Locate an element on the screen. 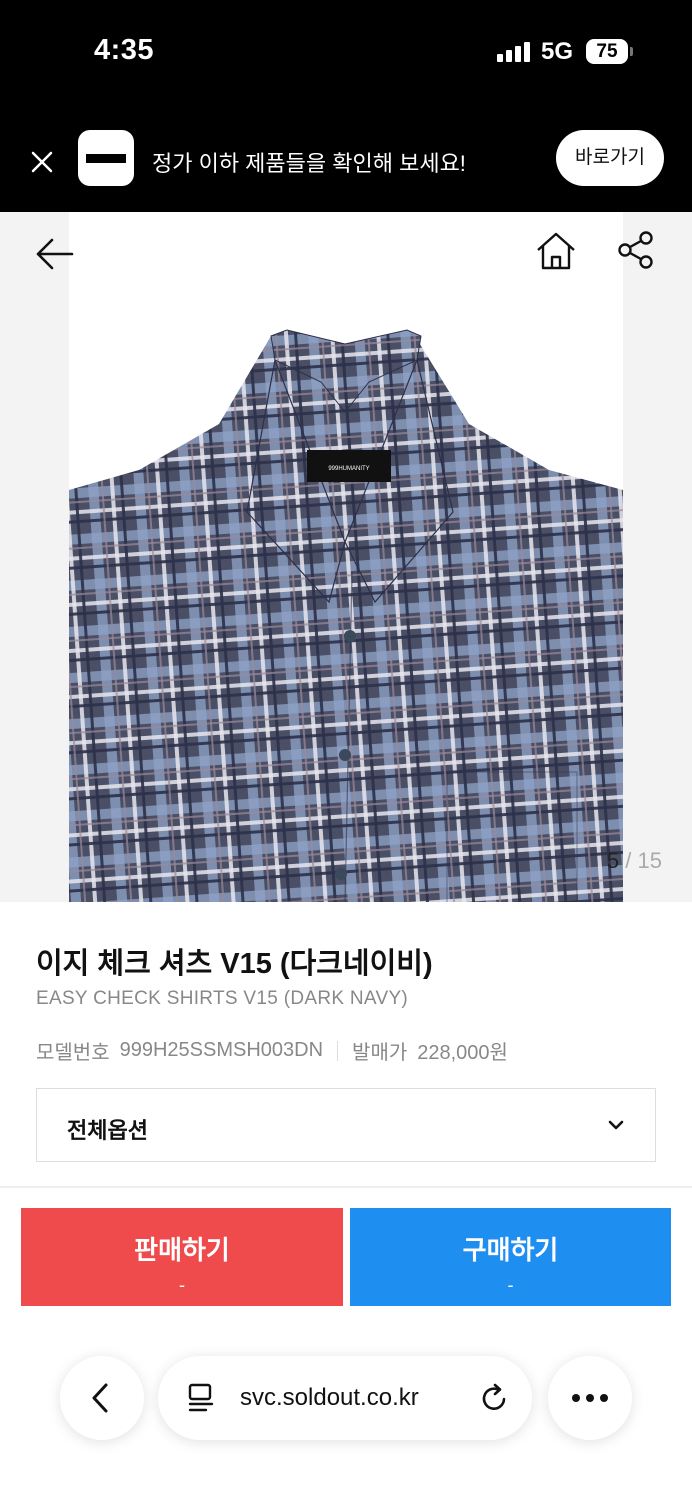  signal-icon is located at coordinates (514, 52).